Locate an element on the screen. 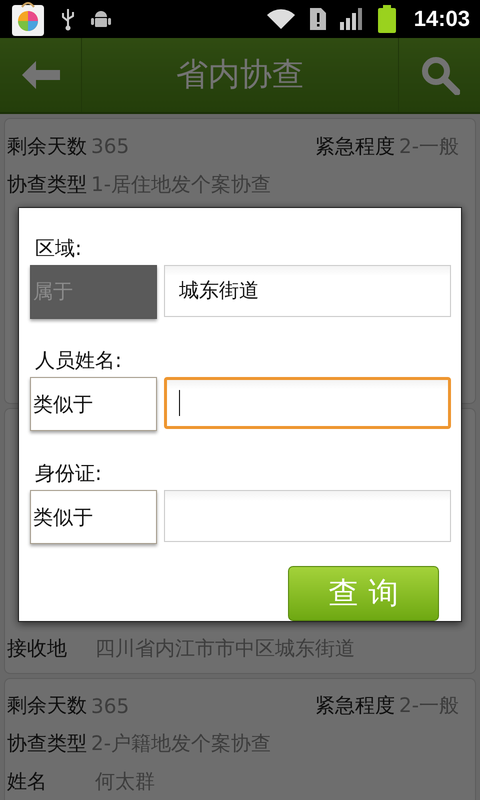 This screenshot has height=800, width=480. usb-icon is located at coordinates (68, 19).